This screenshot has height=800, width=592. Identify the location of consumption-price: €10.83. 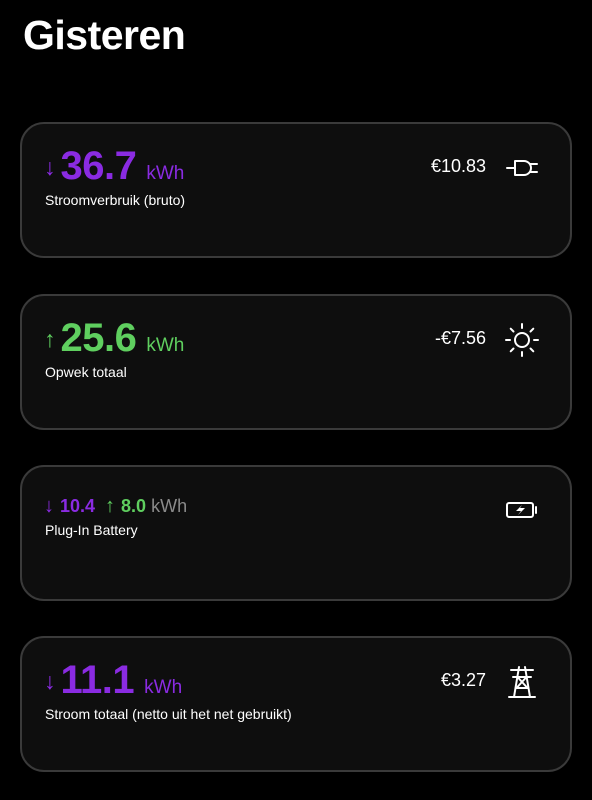
(458, 166).